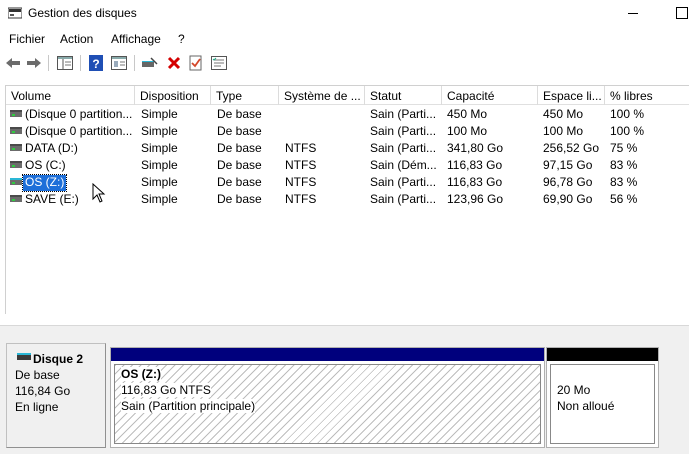 This screenshot has width=689, height=454. What do you see at coordinates (37, 407) in the screenshot?
I see `disk-state: En ligne` at bounding box center [37, 407].